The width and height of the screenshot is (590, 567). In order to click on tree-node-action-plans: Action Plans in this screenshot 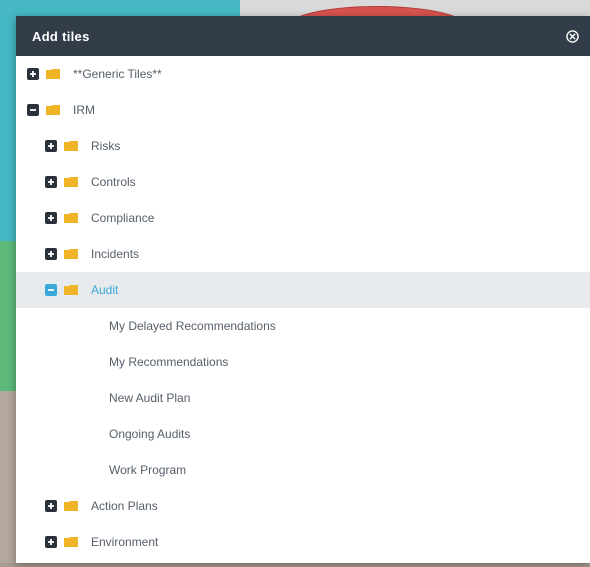, I will do `click(303, 506)`.